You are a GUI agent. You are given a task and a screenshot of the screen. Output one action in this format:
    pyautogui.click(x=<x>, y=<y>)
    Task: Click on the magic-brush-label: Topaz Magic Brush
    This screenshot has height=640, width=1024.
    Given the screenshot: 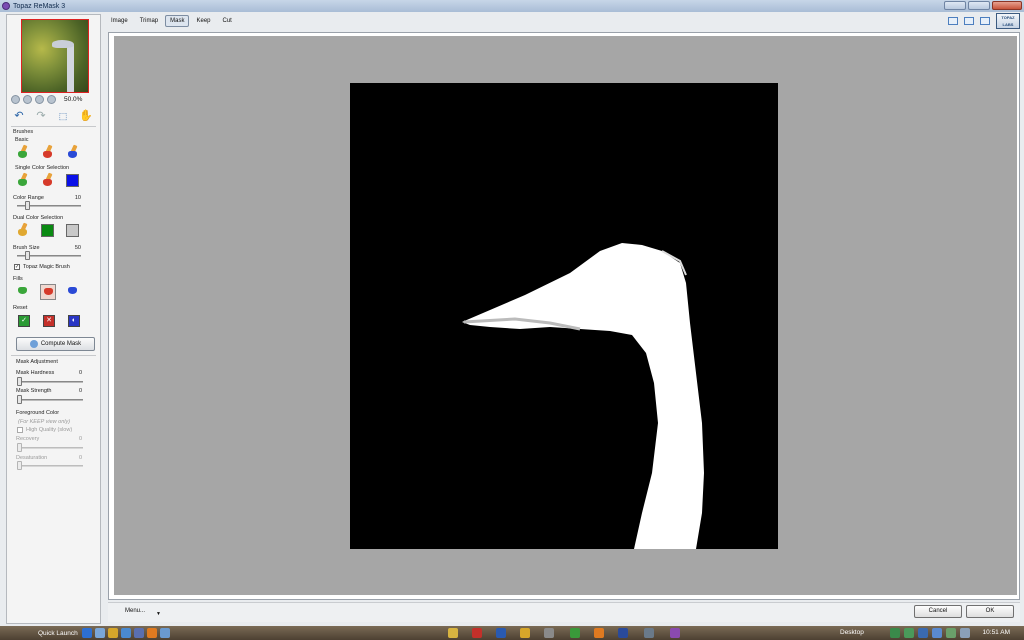 What is the action you would take?
    pyautogui.click(x=46, y=267)
    